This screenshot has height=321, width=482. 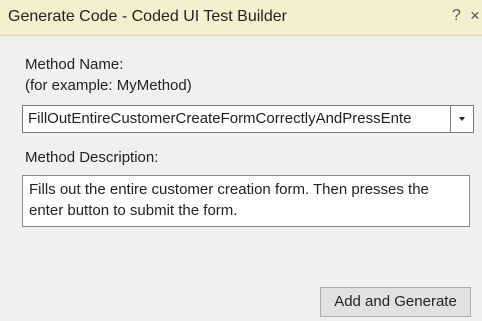 What do you see at coordinates (147, 16) in the screenshot?
I see `window-title: Generate Code - Coded UI Test Builder` at bounding box center [147, 16].